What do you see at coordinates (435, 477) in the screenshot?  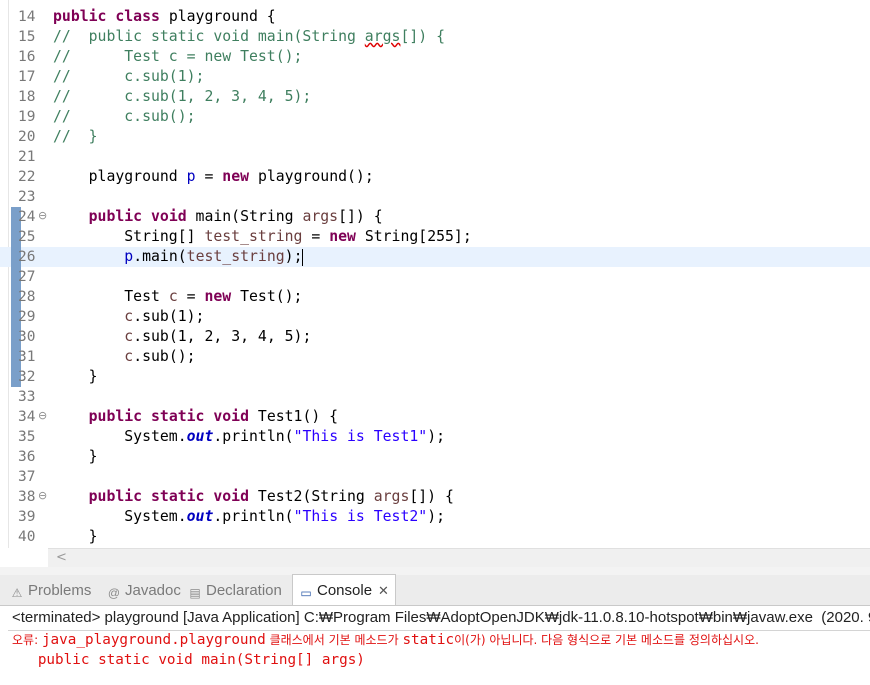 I see `code-line-37: 37` at bounding box center [435, 477].